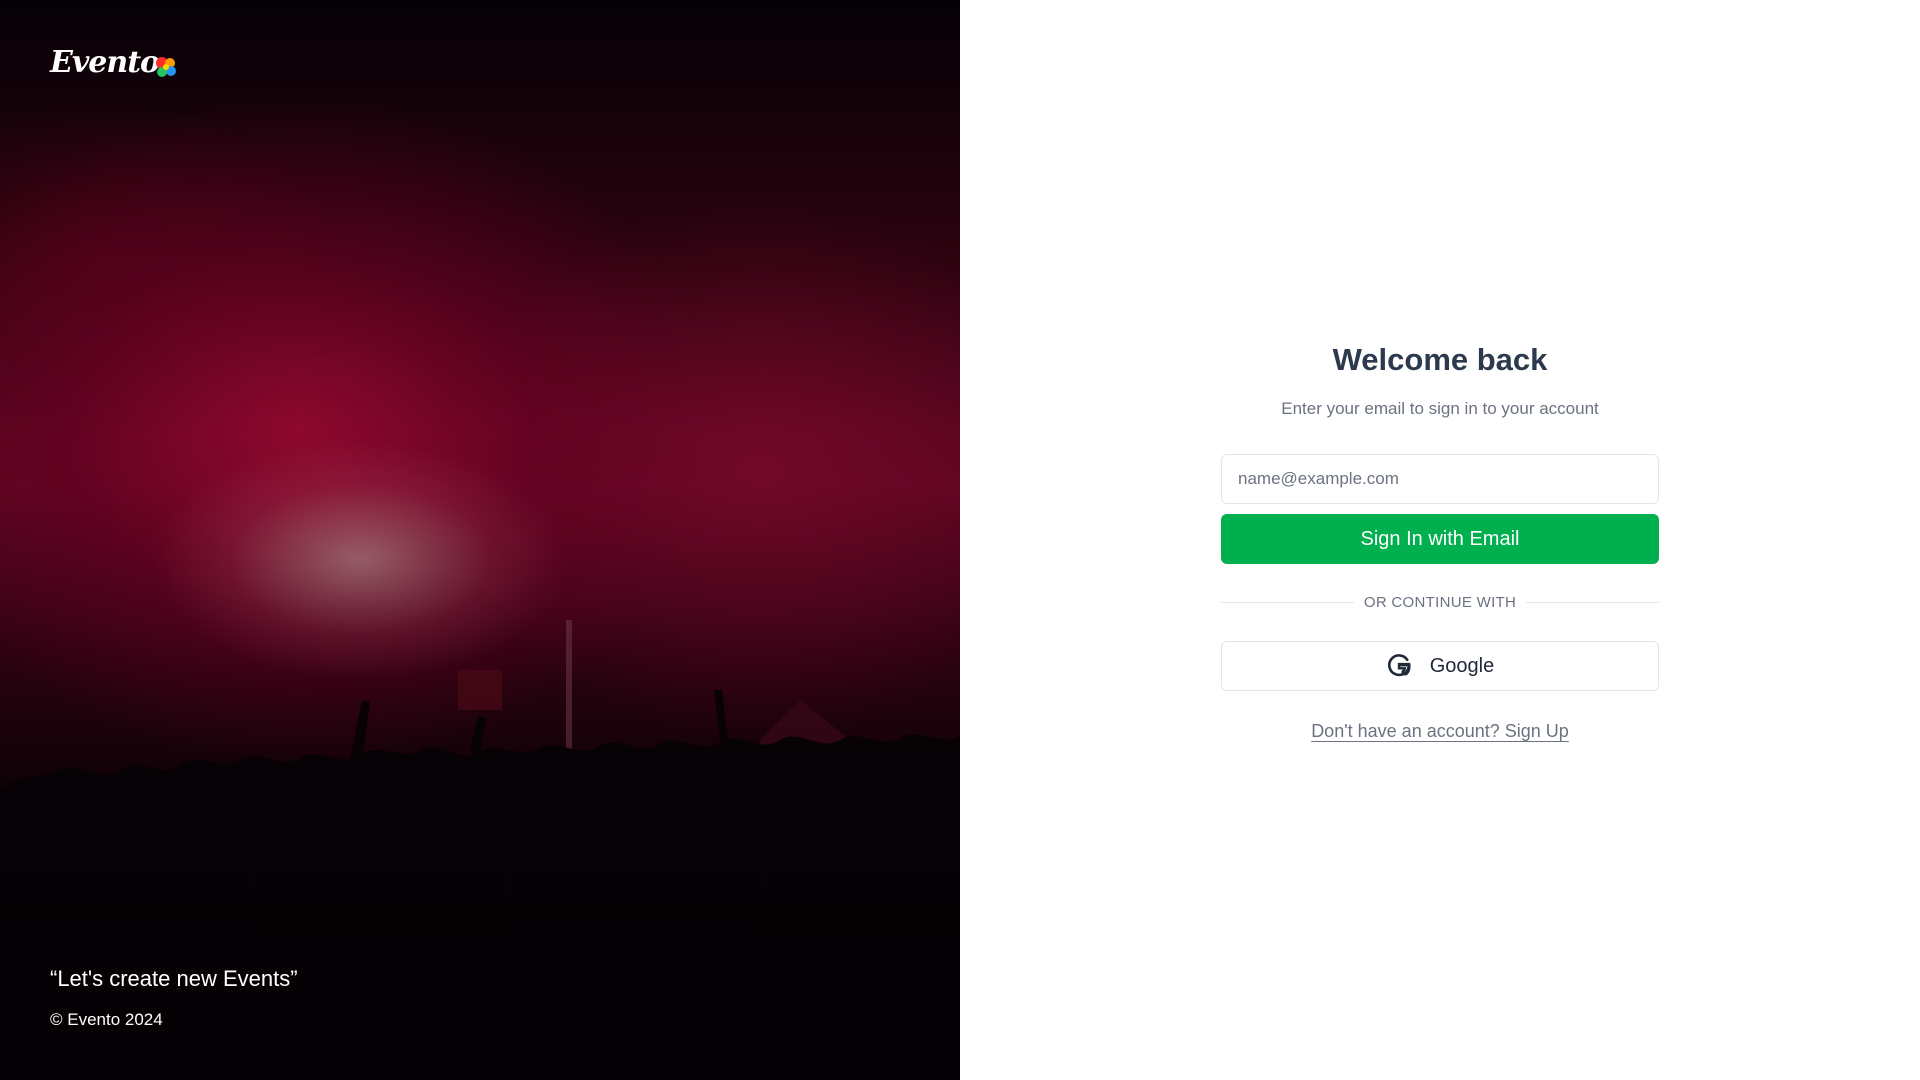  I want to click on sign-in-with-email-button: Sign In with Email, so click(1440, 539).